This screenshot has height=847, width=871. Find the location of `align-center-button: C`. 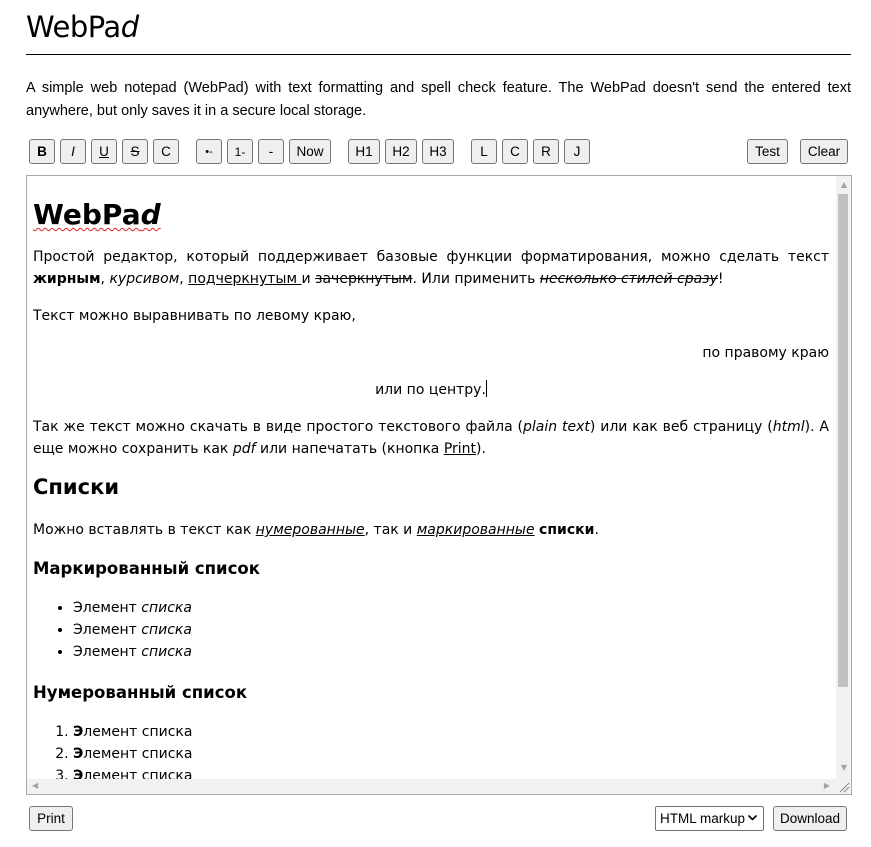

align-center-button: C is located at coordinates (515, 151).